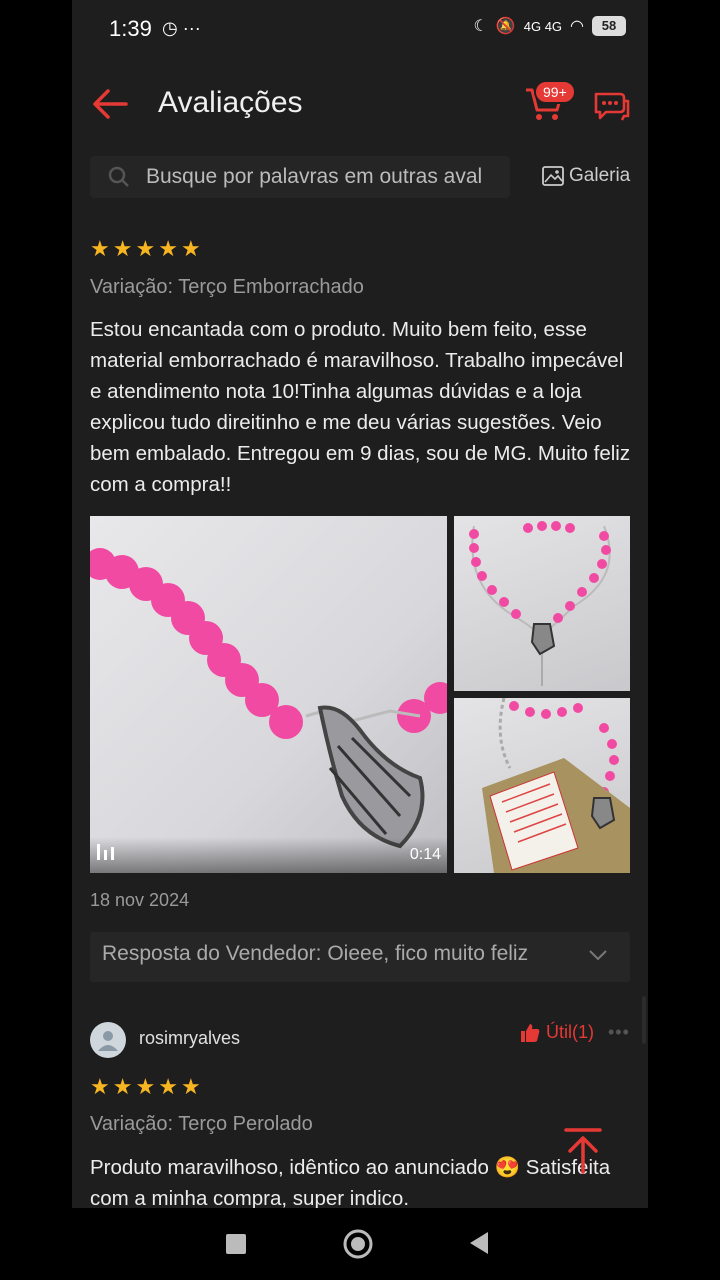 Image resolution: width=720 pixels, height=1280 pixels. I want to click on battery-icon: 58, so click(609, 26).